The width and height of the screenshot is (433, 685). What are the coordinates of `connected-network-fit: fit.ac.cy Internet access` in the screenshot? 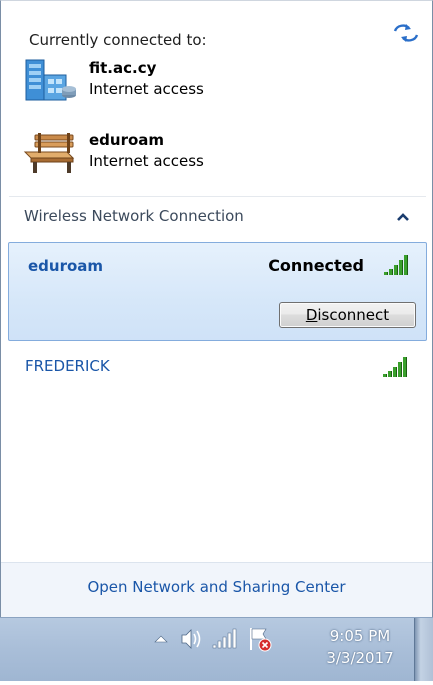 It's located at (173, 84).